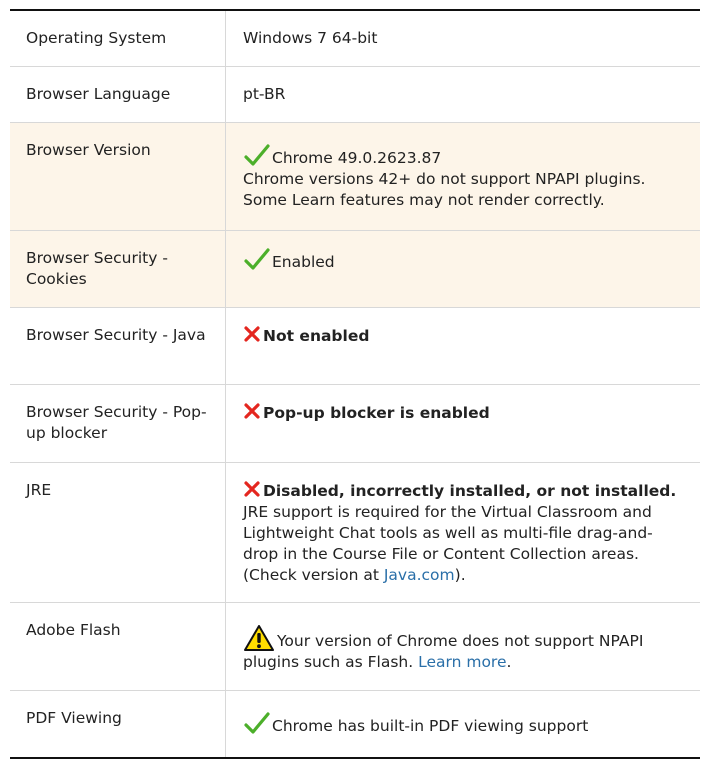 The width and height of the screenshot is (709, 763). I want to click on row-value-pdf-viewing: Chrome has built-in PDF viewing support, so click(463, 725).